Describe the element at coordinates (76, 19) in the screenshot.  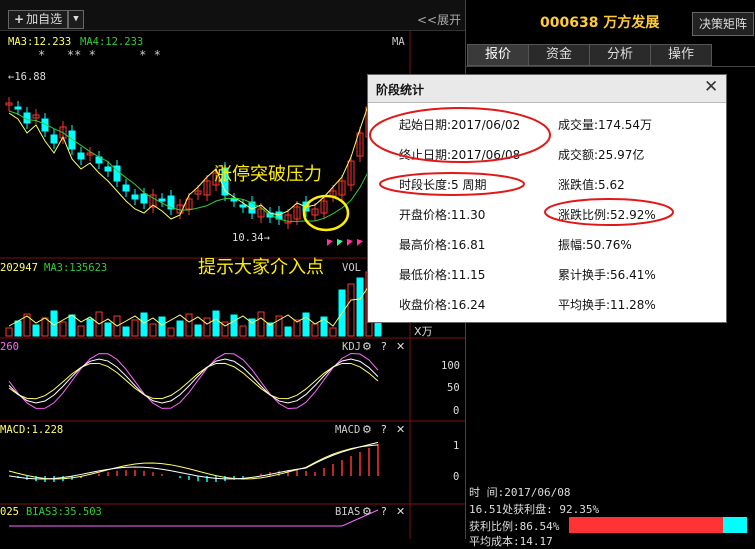
I see `watchlist-dropdown-button: ▼` at that location.